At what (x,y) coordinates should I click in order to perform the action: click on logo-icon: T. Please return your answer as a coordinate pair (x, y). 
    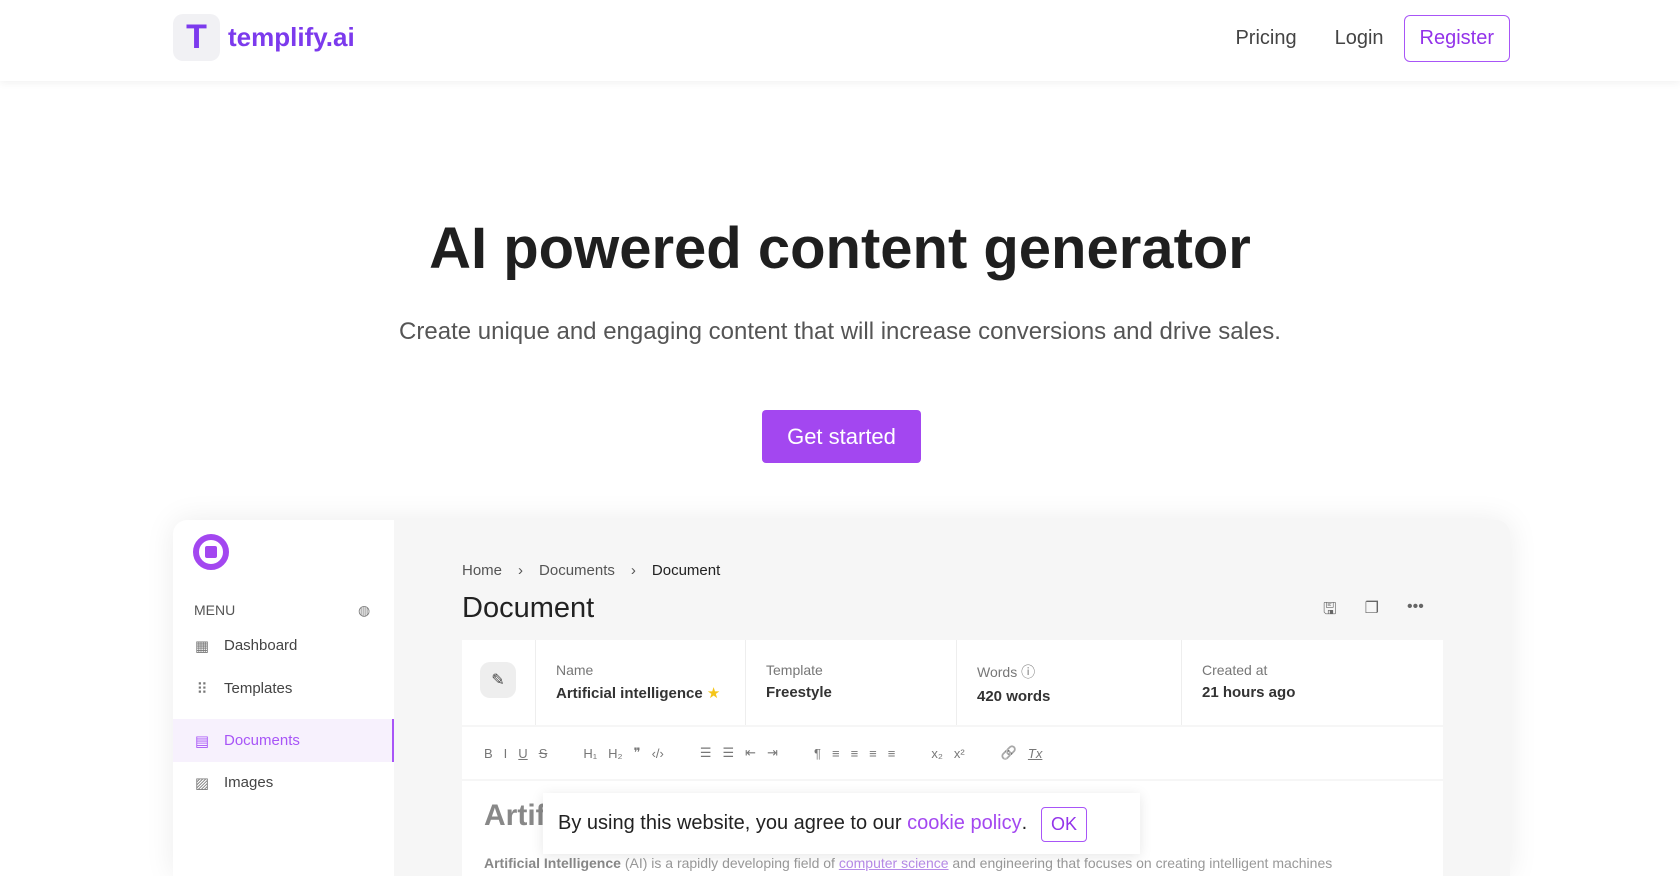
    Looking at the image, I should click on (196, 37).